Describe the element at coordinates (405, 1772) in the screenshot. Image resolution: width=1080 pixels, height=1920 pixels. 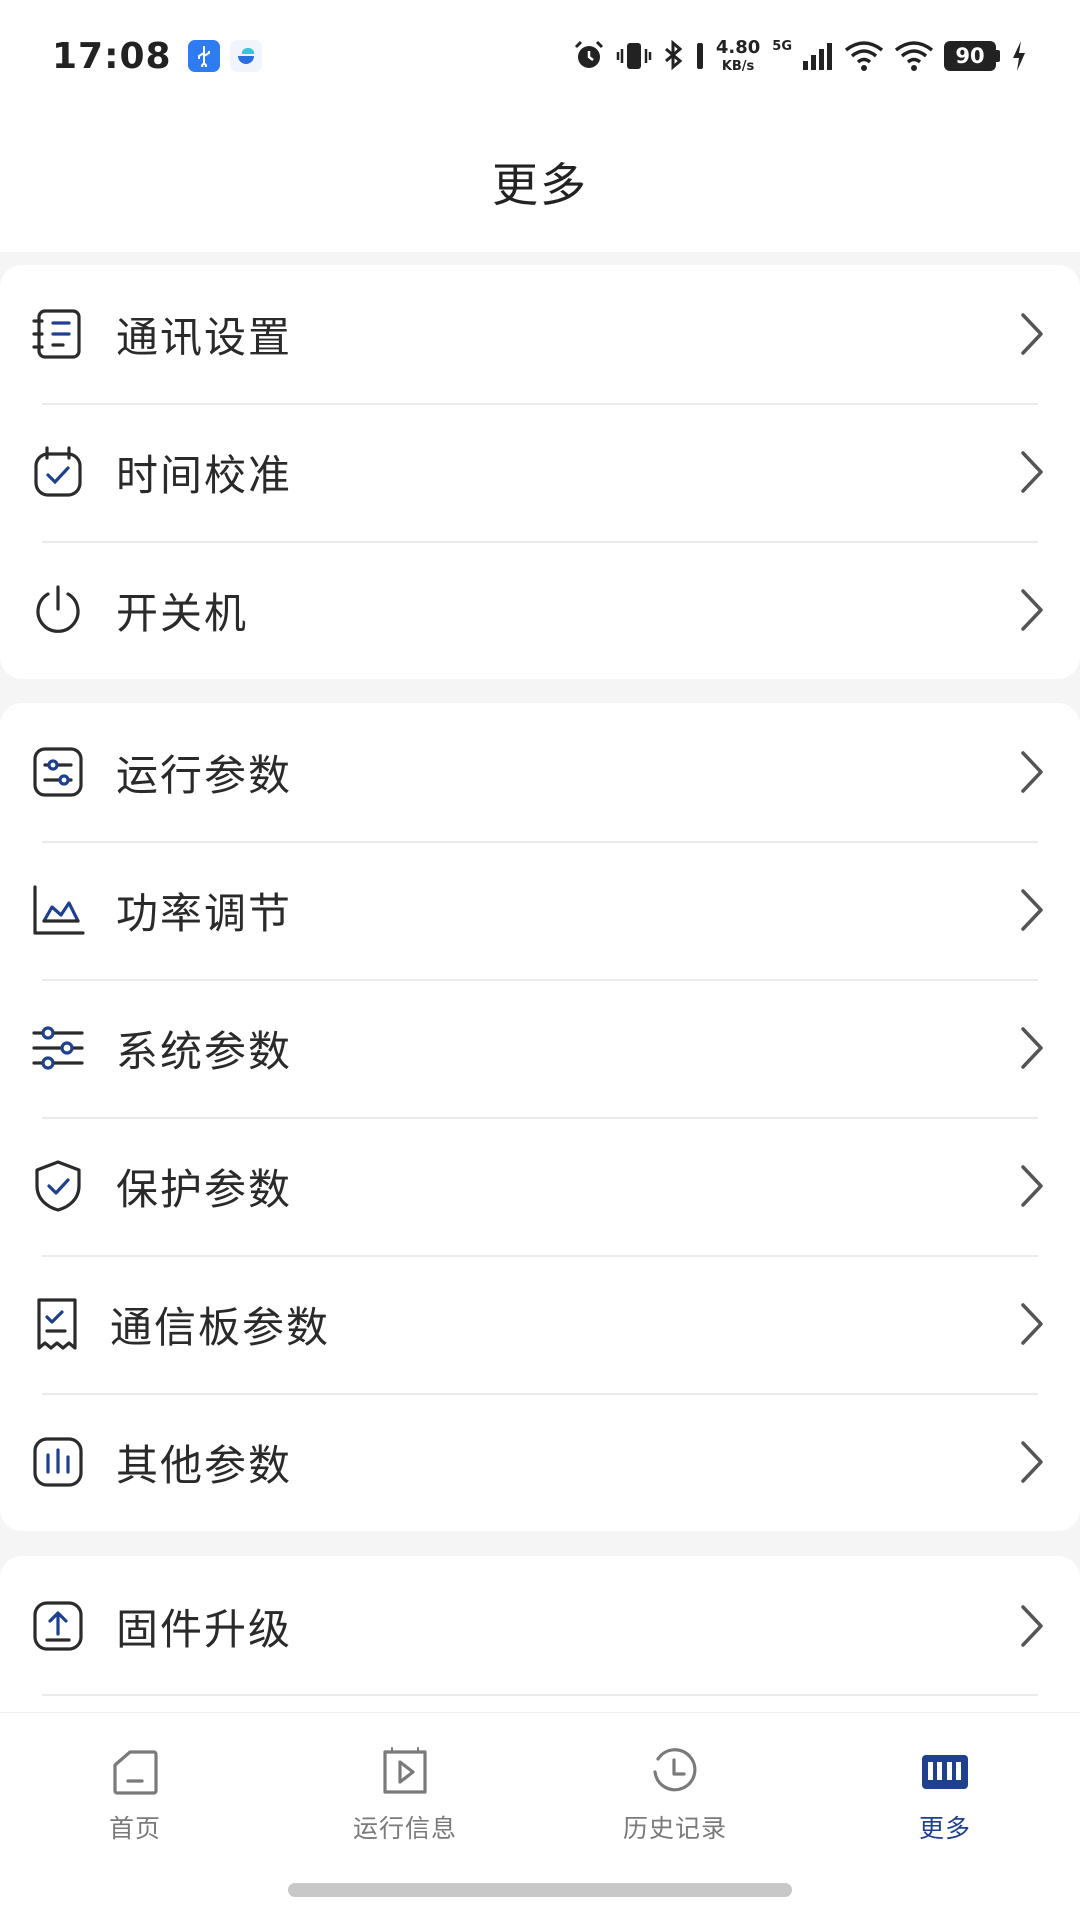
I see `play-box-icon` at that location.